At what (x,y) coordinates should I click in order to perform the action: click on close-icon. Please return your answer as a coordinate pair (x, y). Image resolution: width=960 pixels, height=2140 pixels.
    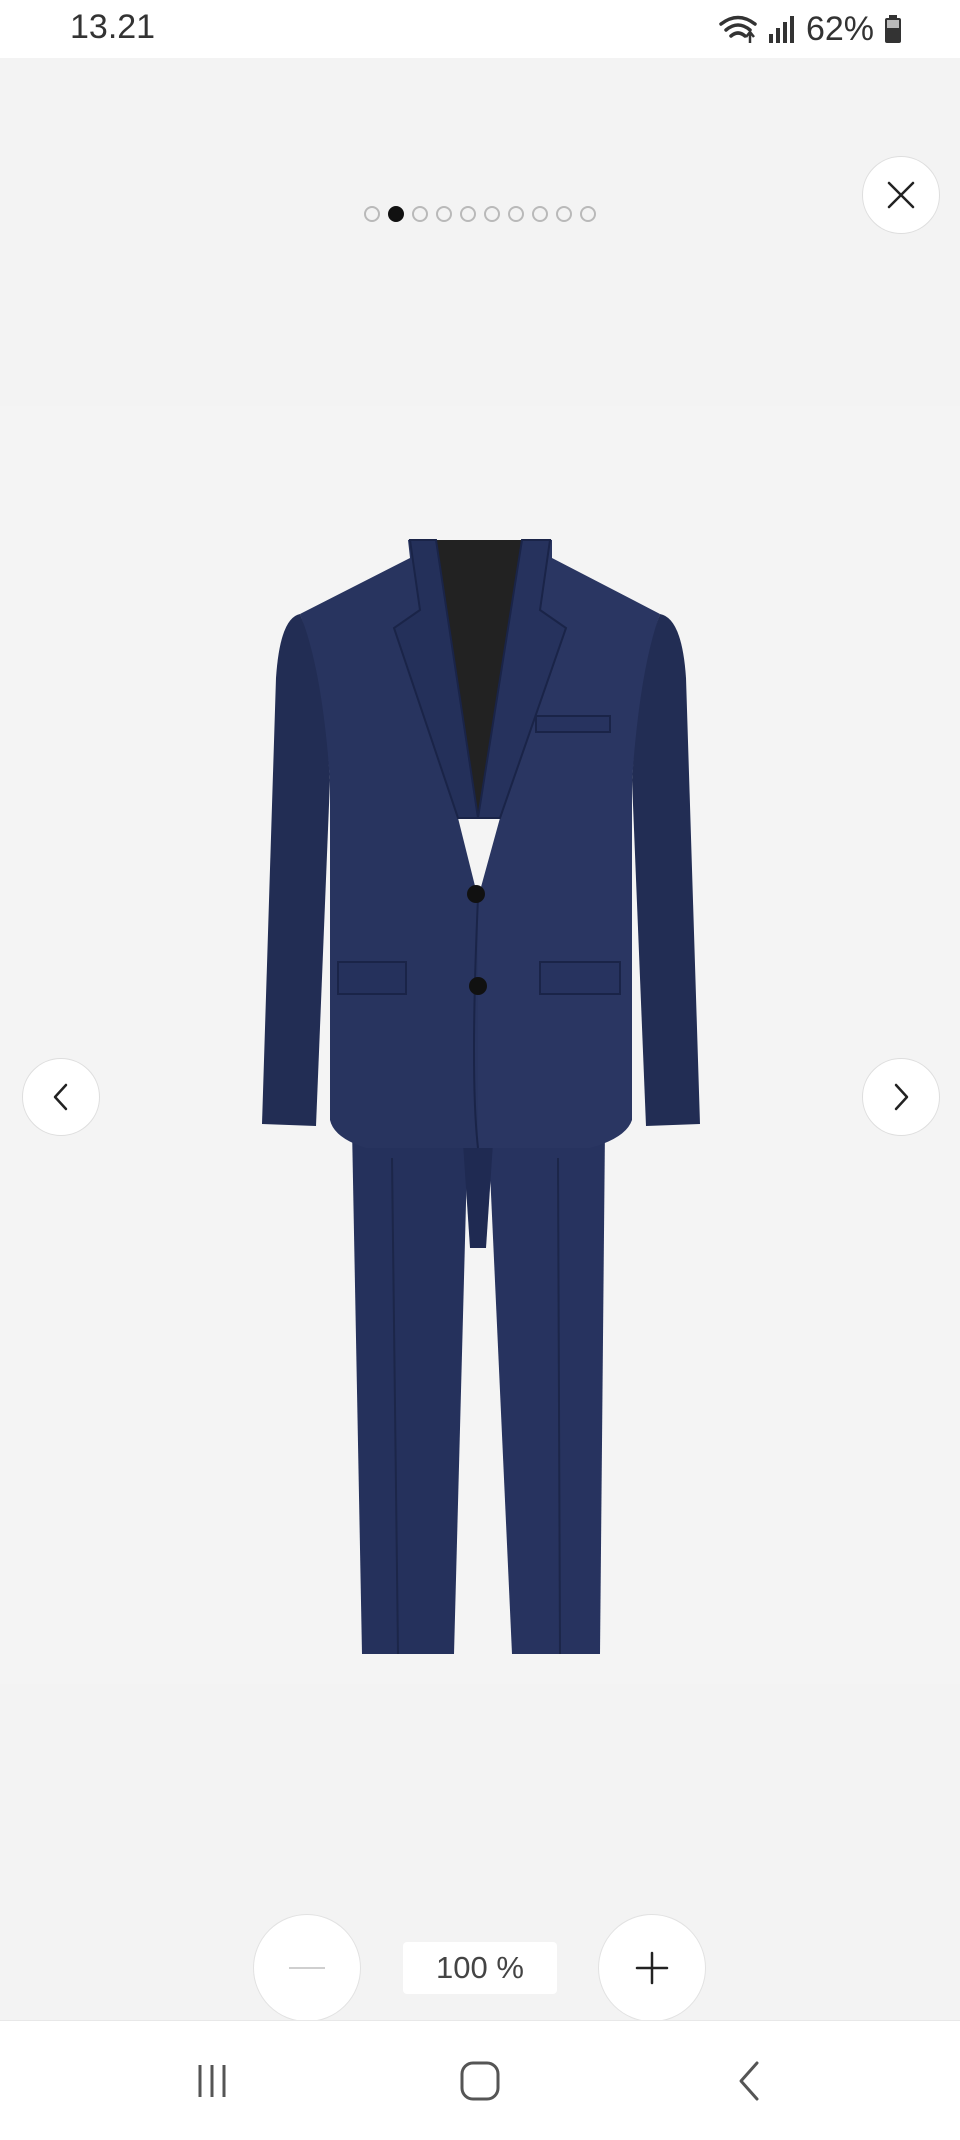
    Looking at the image, I should click on (901, 195).